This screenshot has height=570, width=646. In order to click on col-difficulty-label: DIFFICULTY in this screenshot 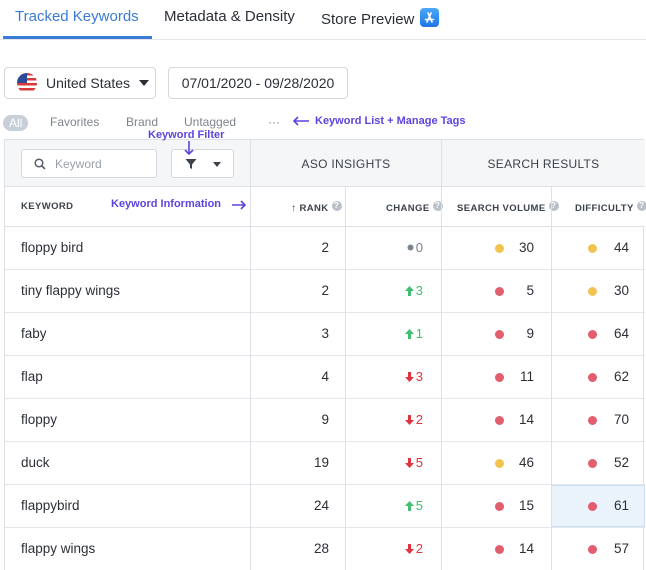, I will do `click(604, 208)`.